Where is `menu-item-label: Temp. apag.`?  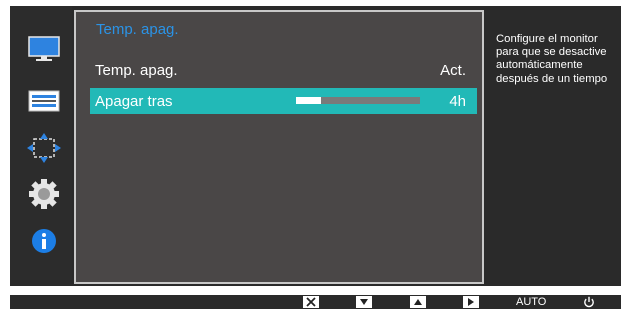 menu-item-label: Temp. apag. is located at coordinates (136, 70).